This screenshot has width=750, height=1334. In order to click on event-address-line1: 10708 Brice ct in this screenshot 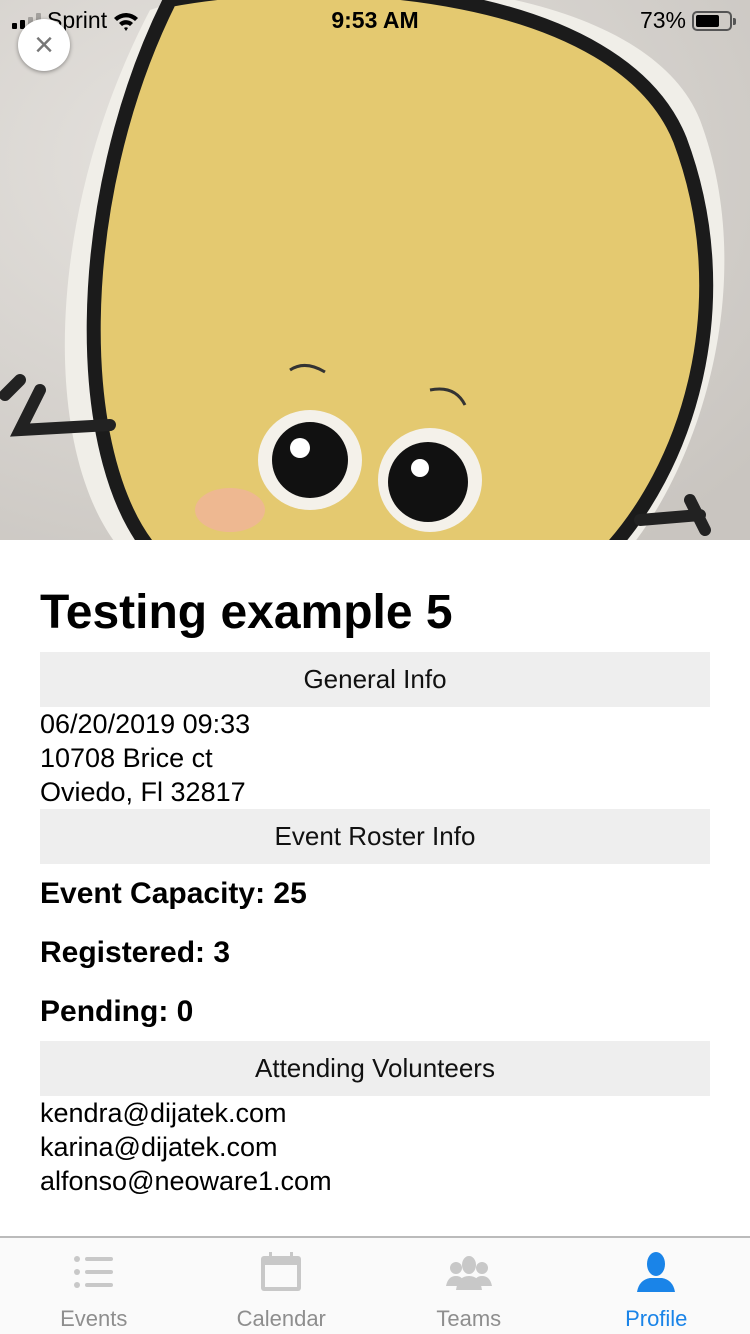, I will do `click(126, 758)`.